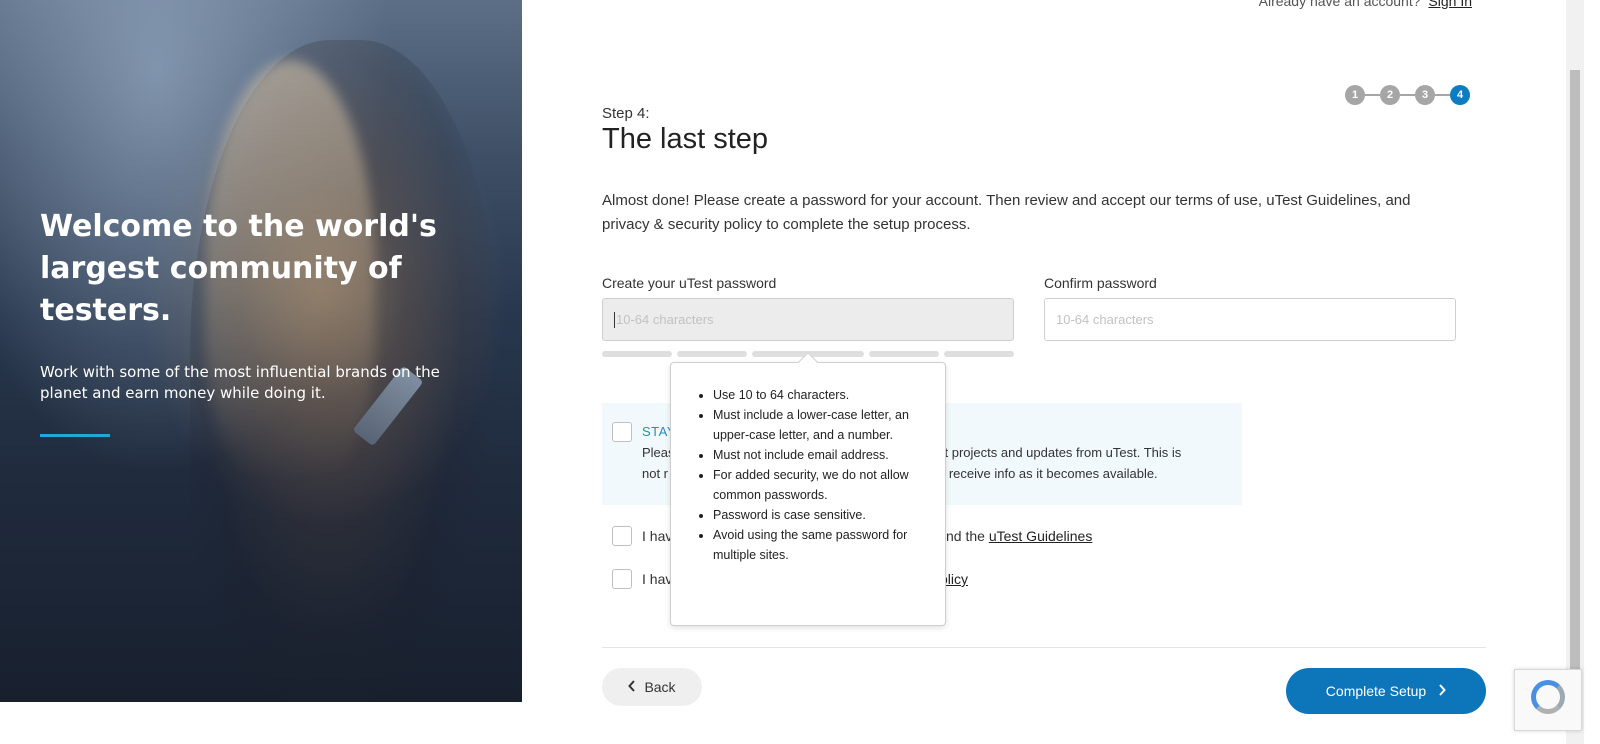 The image size is (1600, 744). I want to click on page-scrollbar-thumb, so click(1575, 400).